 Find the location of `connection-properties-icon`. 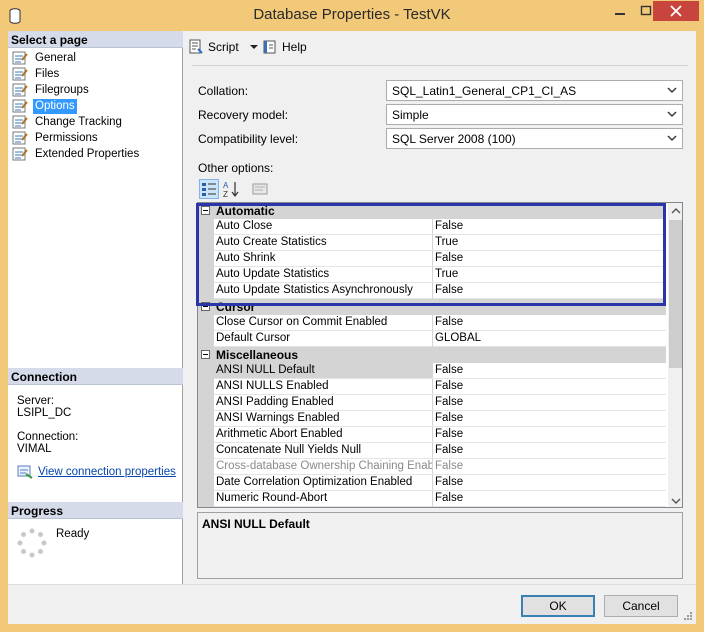

connection-properties-icon is located at coordinates (25, 472).